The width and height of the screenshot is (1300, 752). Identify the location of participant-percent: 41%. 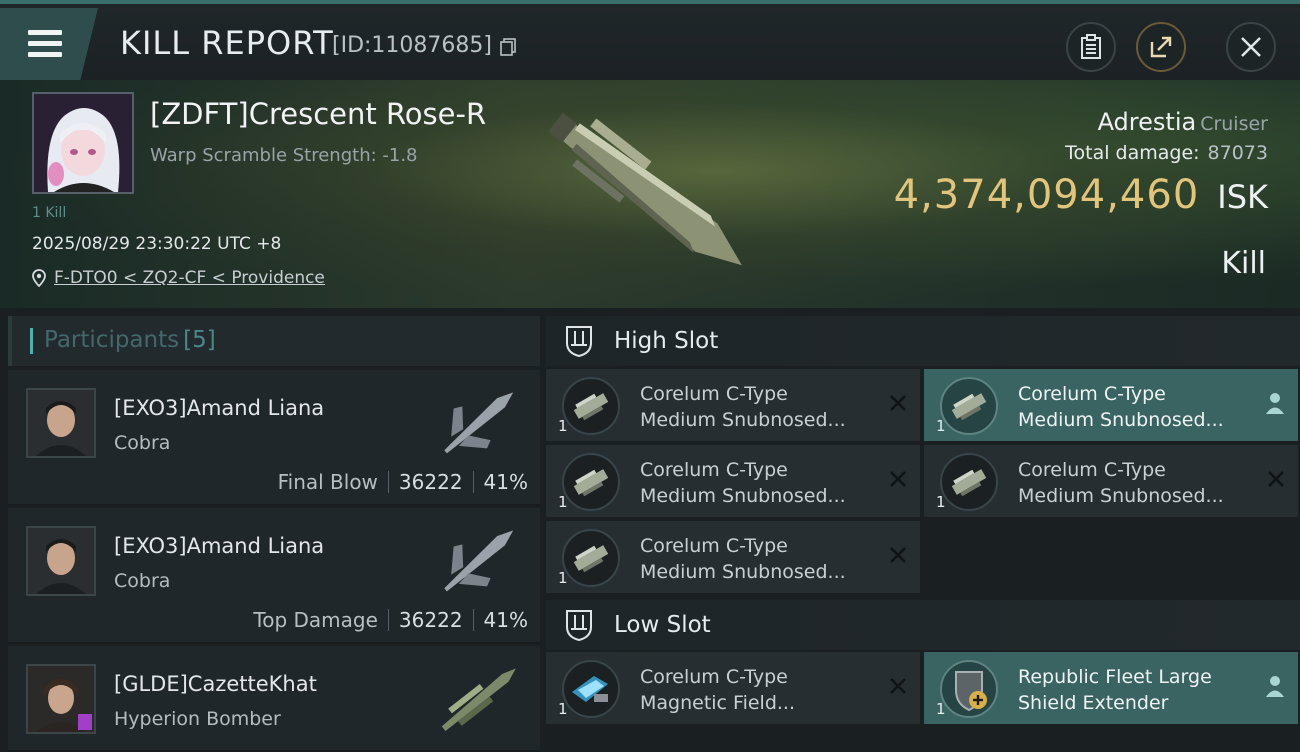
(505, 620).